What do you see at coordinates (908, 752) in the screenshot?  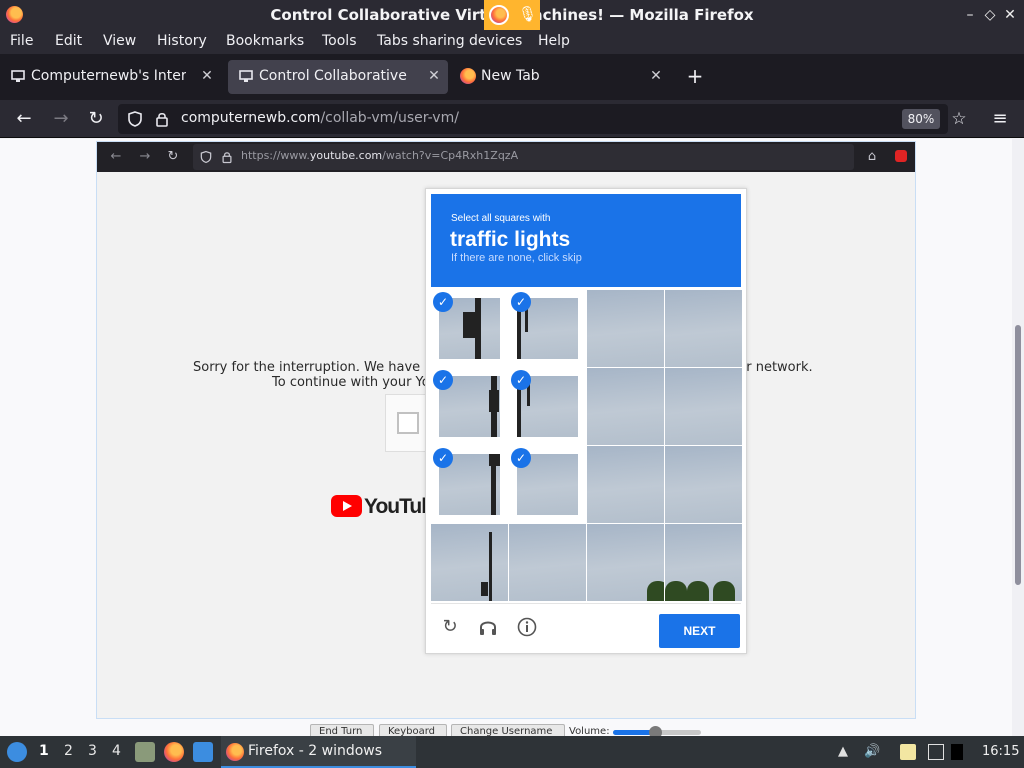 I see `clipboard-icon` at bounding box center [908, 752].